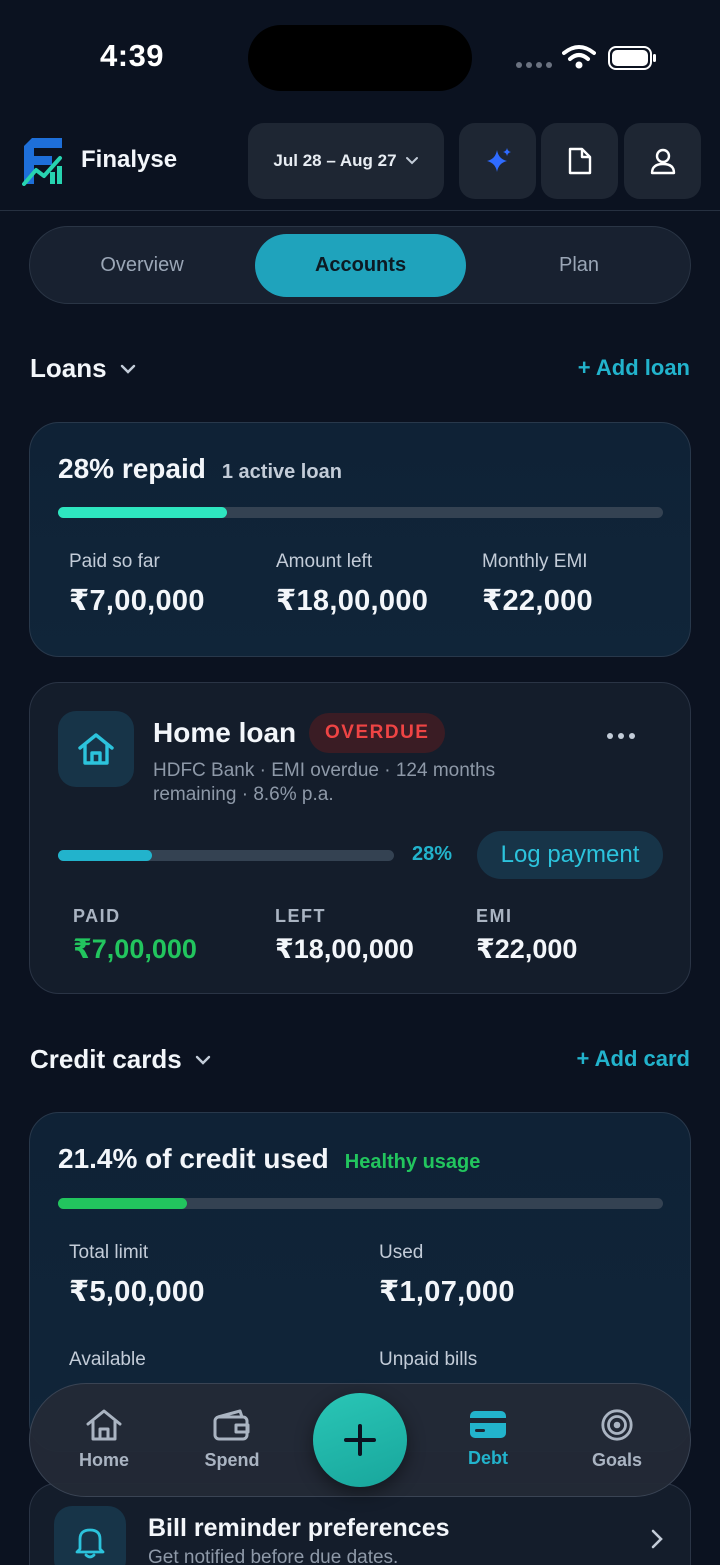 Image resolution: width=720 pixels, height=1565 pixels. What do you see at coordinates (579, 265) in the screenshot?
I see `tab-plan: Plan` at bounding box center [579, 265].